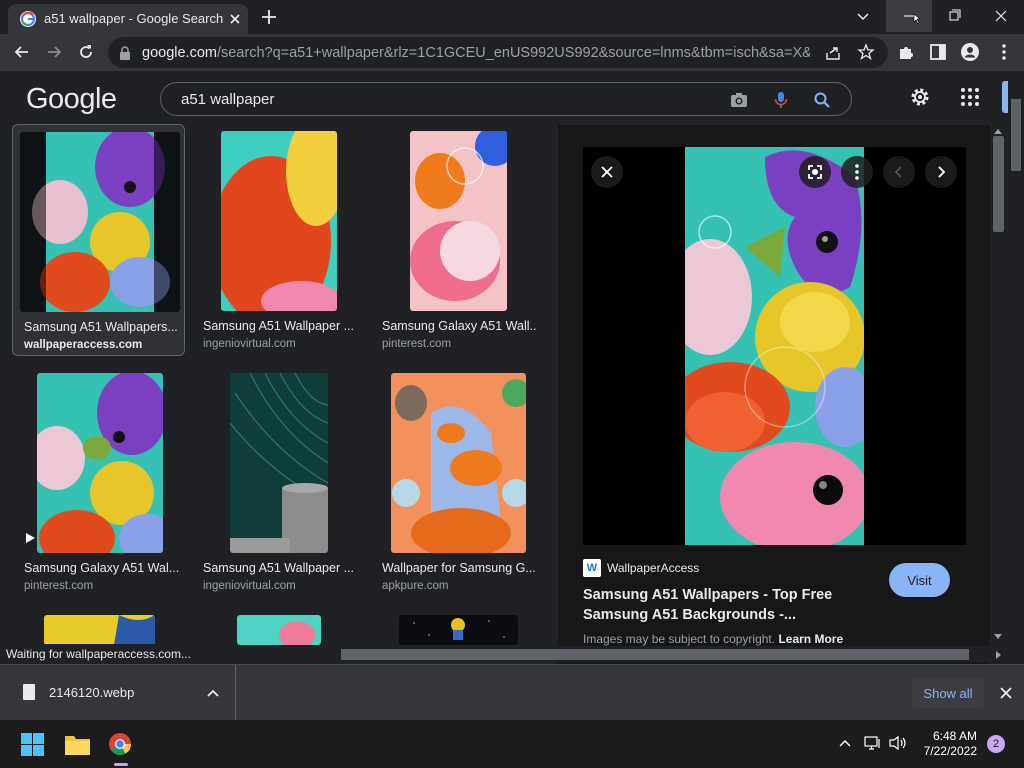 Image resolution: width=1024 pixels, height=768 pixels. I want to click on scroll-down-arrow-icon, so click(998, 637).